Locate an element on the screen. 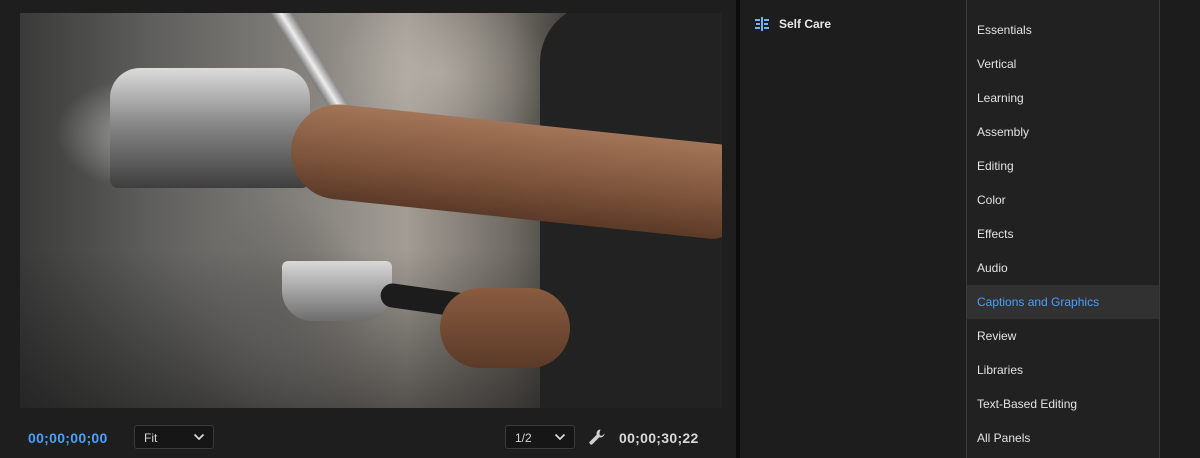 This screenshot has height=458, width=1200. workspace-libraries: Libraries is located at coordinates (1063, 370).